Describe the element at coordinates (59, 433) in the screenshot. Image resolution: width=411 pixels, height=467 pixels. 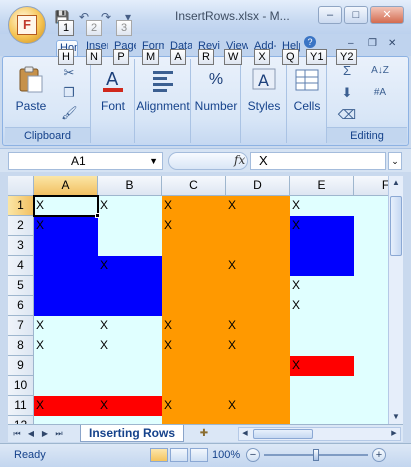
I see `last-sheet-icon: ⏭` at that location.